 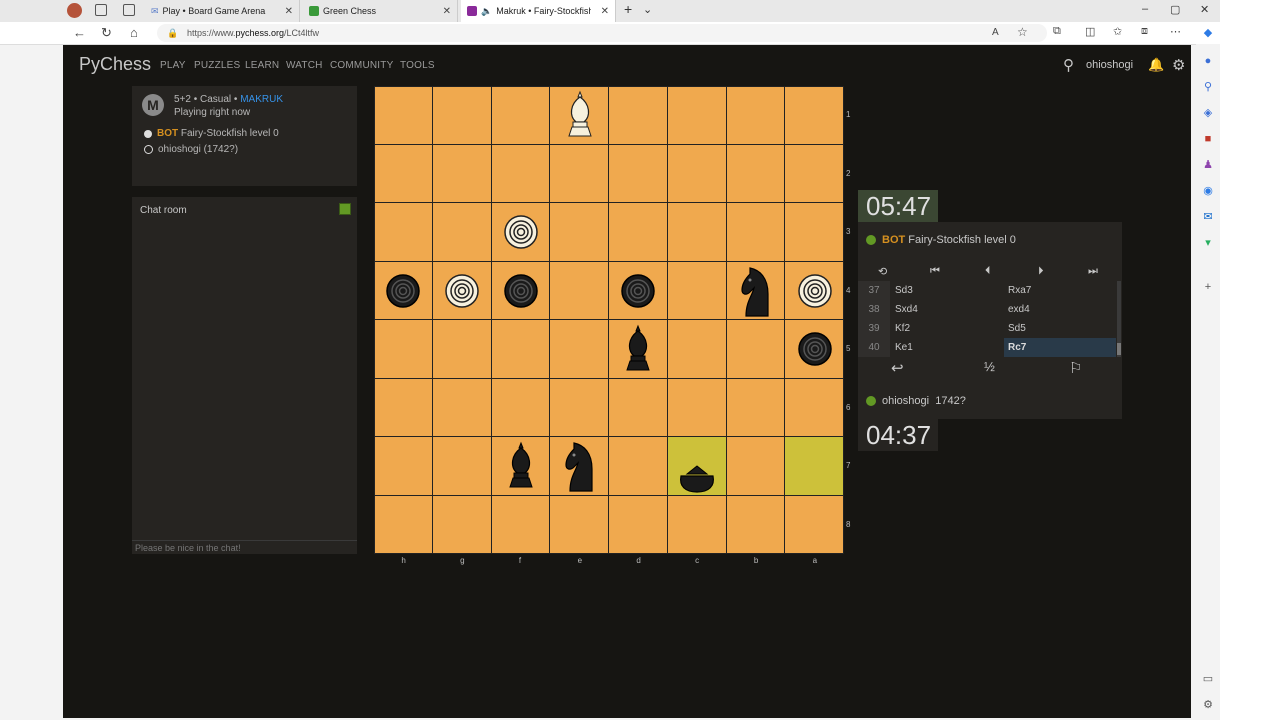 I want to click on square-g2, so click(x=462, y=173).